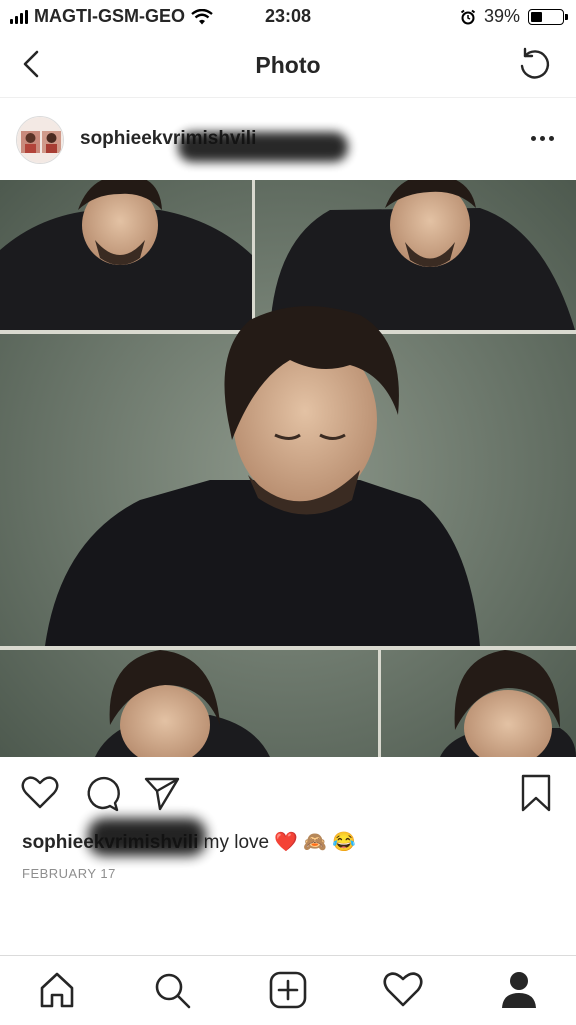 This screenshot has height=1025, width=576. I want to click on add-post-icon, so click(288, 990).